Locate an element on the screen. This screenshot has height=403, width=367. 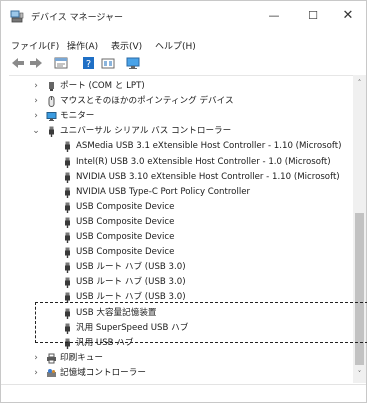
tree-item-label: 印刷キュー is located at coordinates (81, 357).